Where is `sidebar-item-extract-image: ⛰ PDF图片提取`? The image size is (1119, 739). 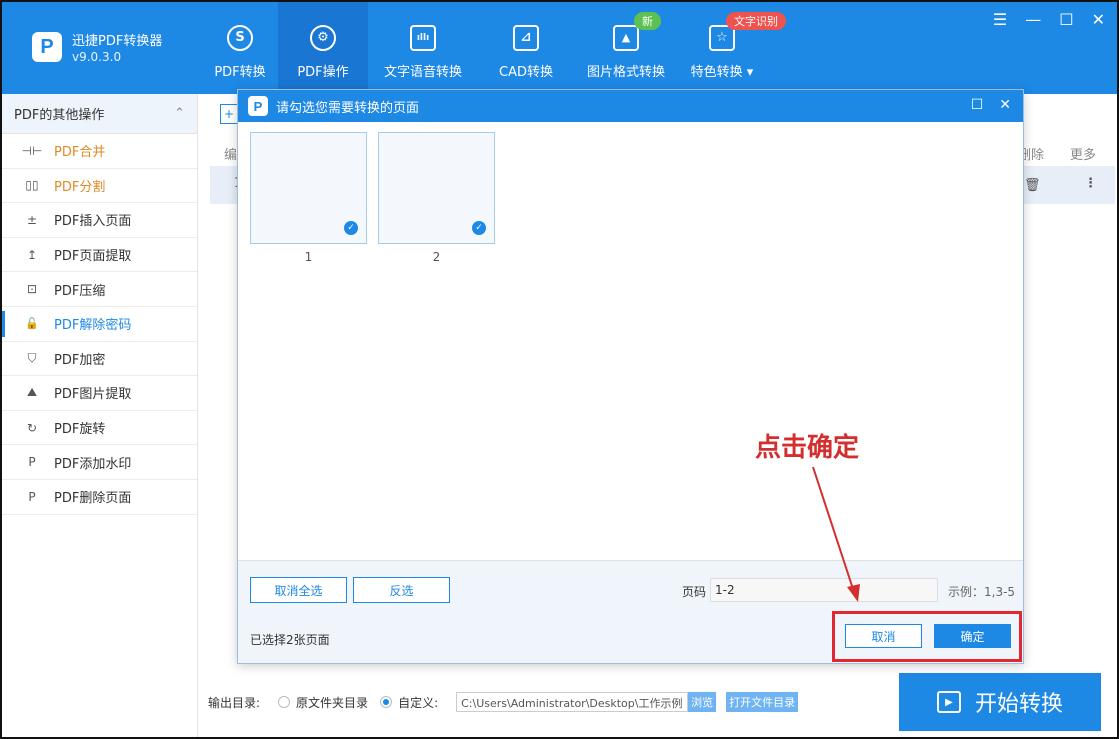
sidebar-item-extract-image: ⛰ PDF图片提取 is located at coordinates (99, 393).